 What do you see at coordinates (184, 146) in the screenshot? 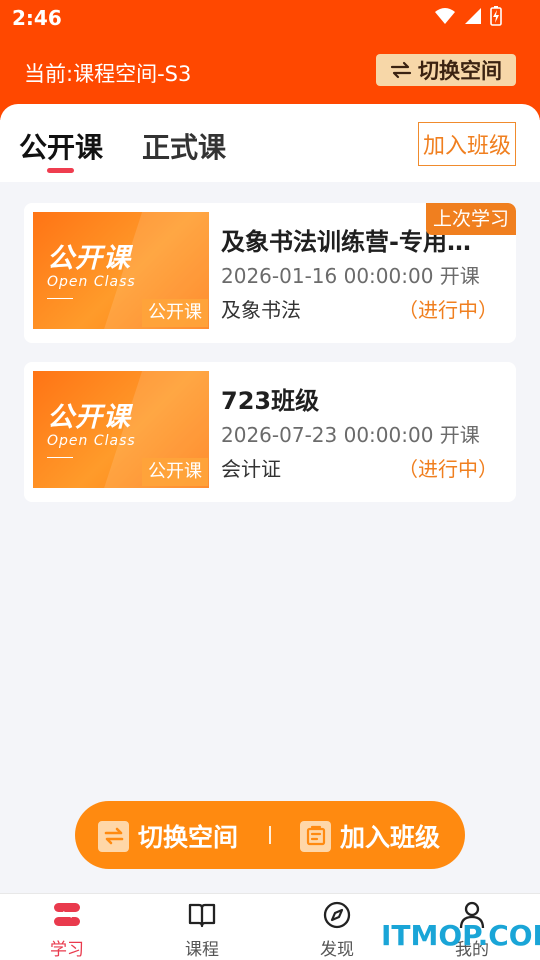
I see `tab-formal-class: 正式课` at bounding box center [184, 146].